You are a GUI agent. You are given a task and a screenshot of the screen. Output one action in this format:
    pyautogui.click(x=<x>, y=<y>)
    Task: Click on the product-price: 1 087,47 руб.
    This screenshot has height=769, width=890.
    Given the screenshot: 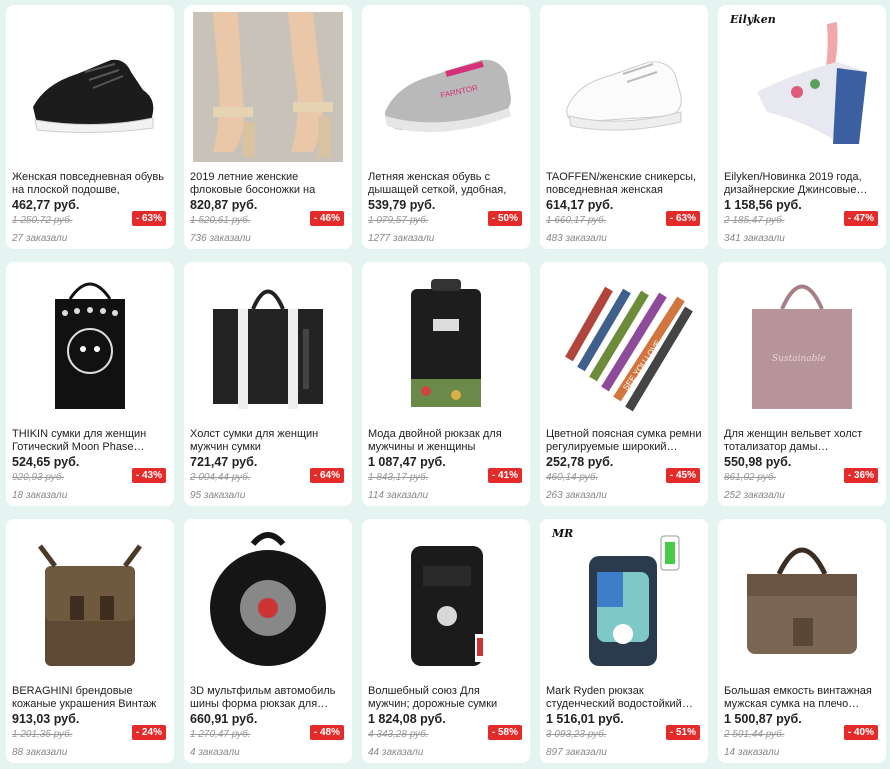 What is the action you would take?
    pyautogui.click(x=407, y=462)
    